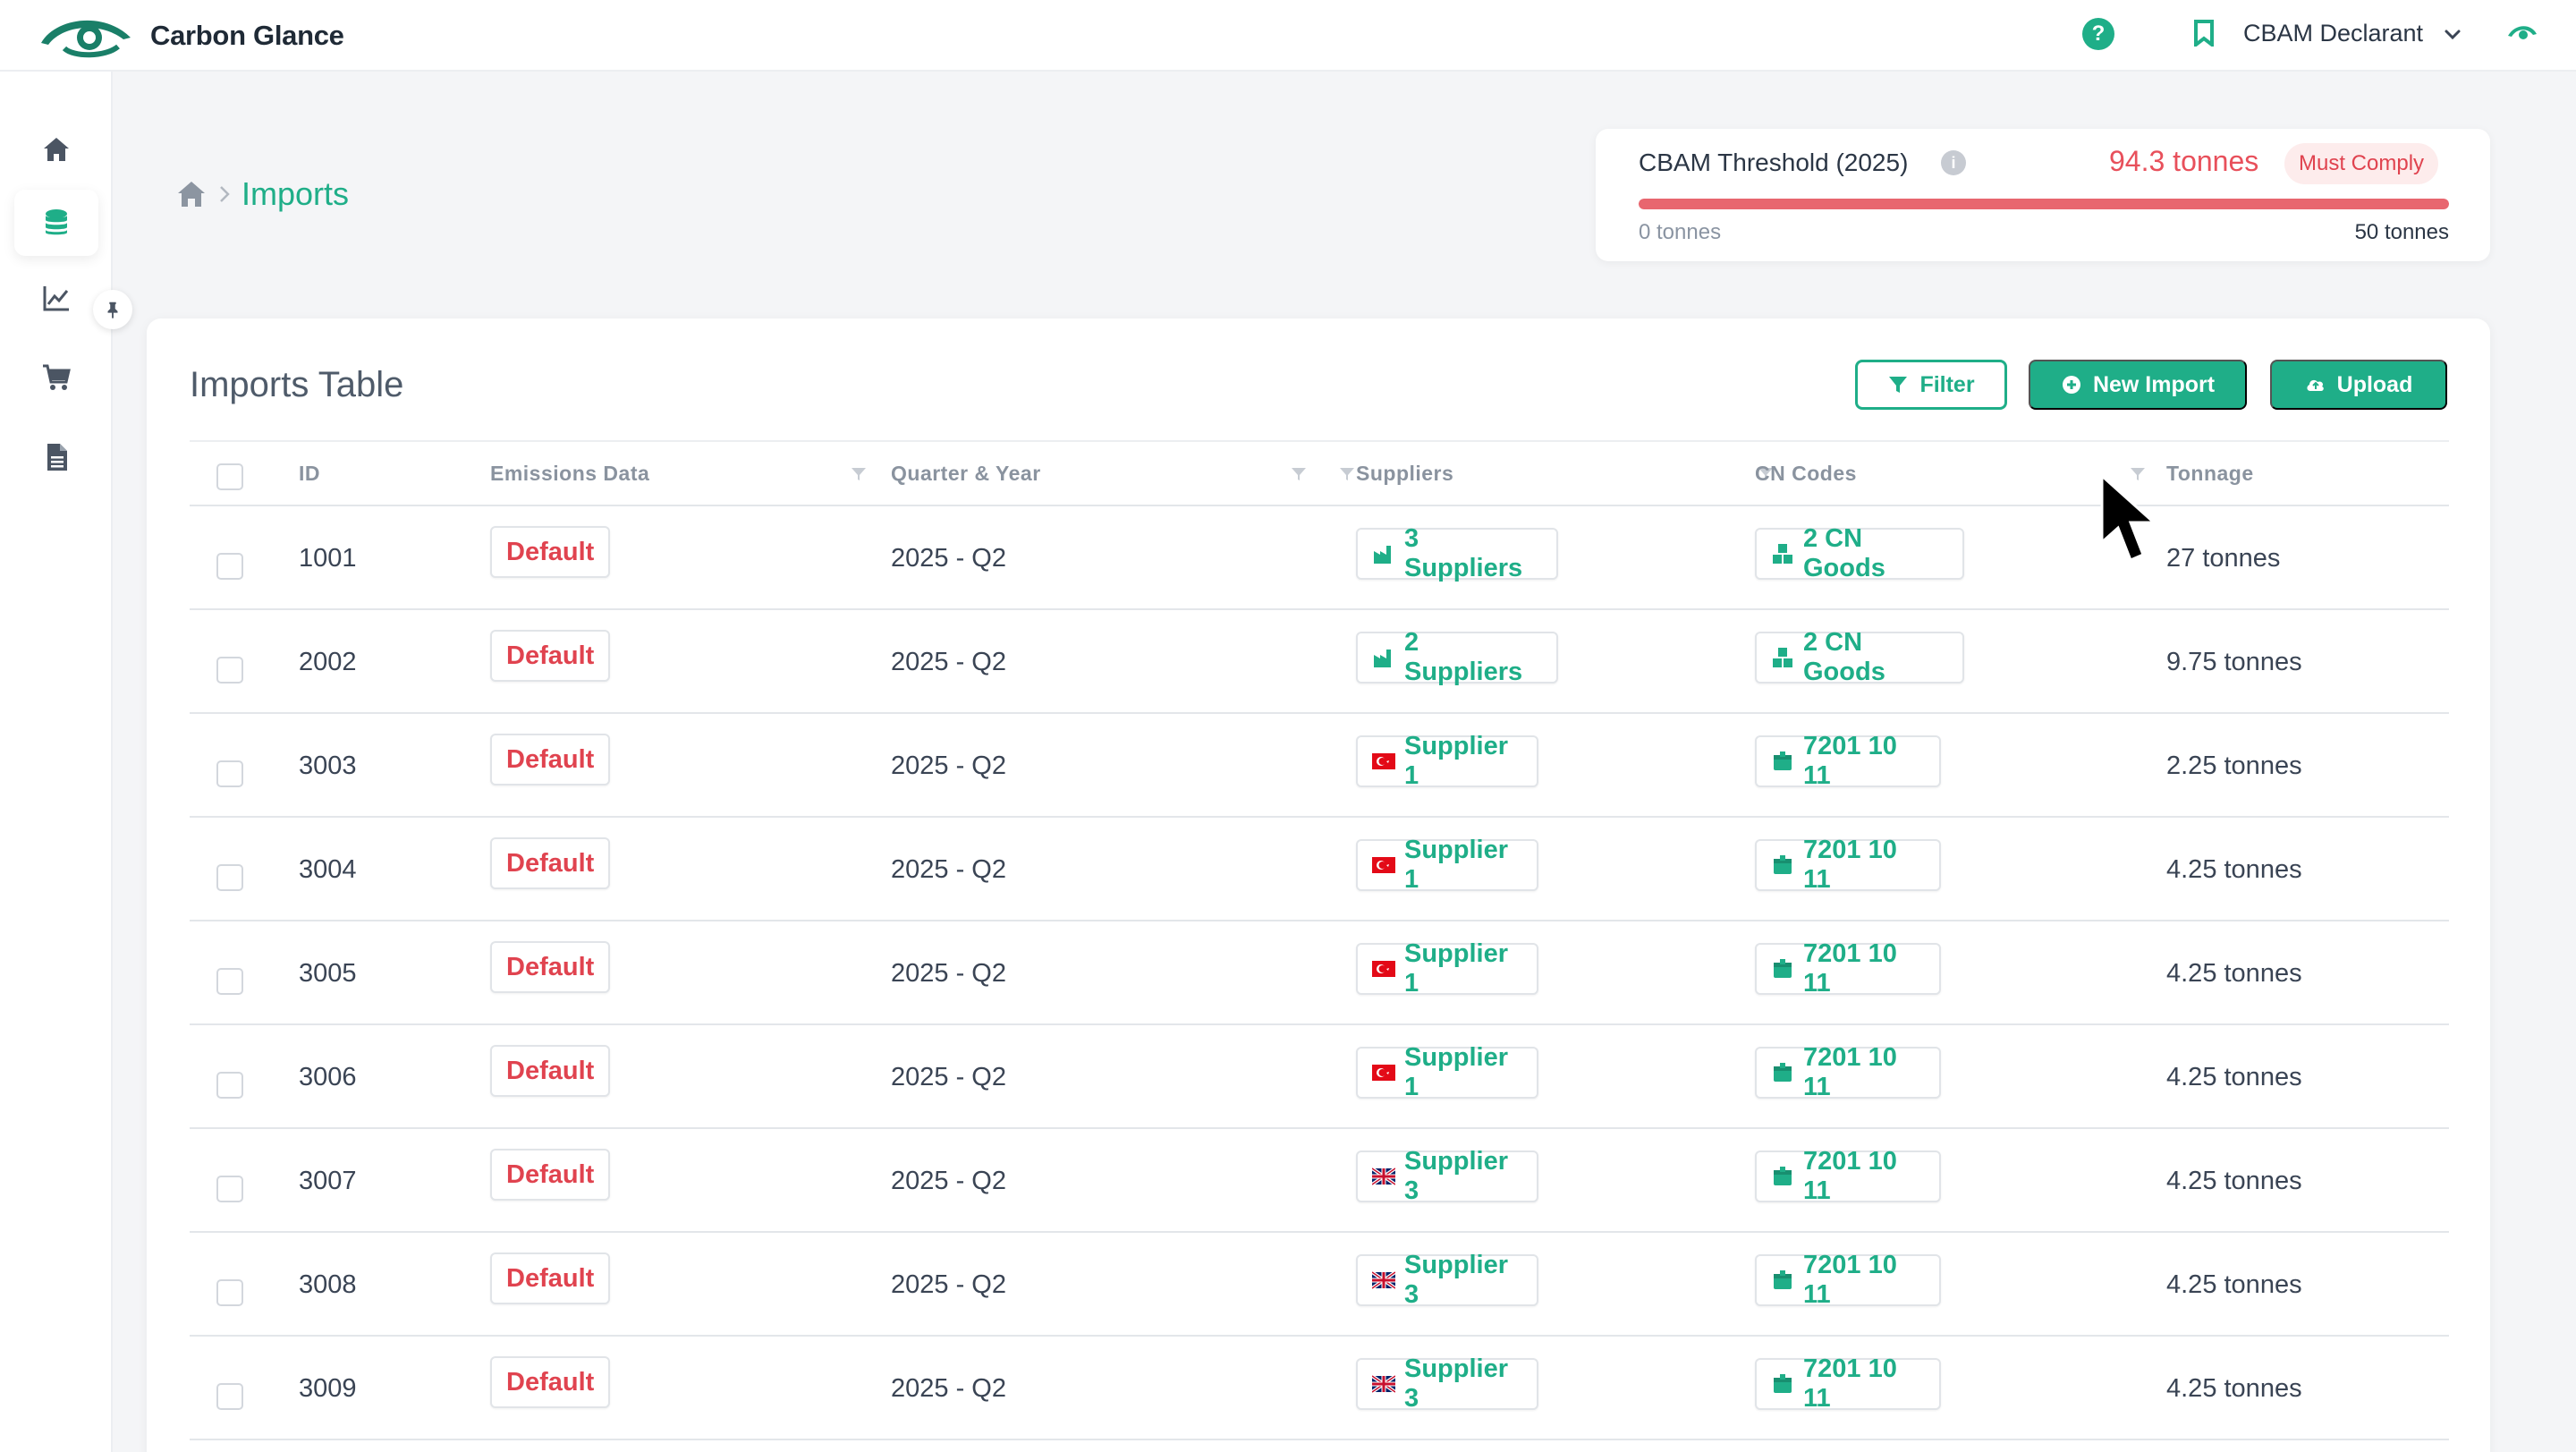 This screenshot has width=2576, height=1452. What do you see at coordinates (2522, 33) in the screenshot?
I see `eye-logo-icon` at bounding box center [2522, 33].